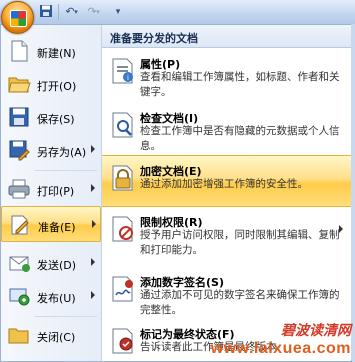 The image size is (355, 362). I want to click on qat-separator, so click(58, 12).